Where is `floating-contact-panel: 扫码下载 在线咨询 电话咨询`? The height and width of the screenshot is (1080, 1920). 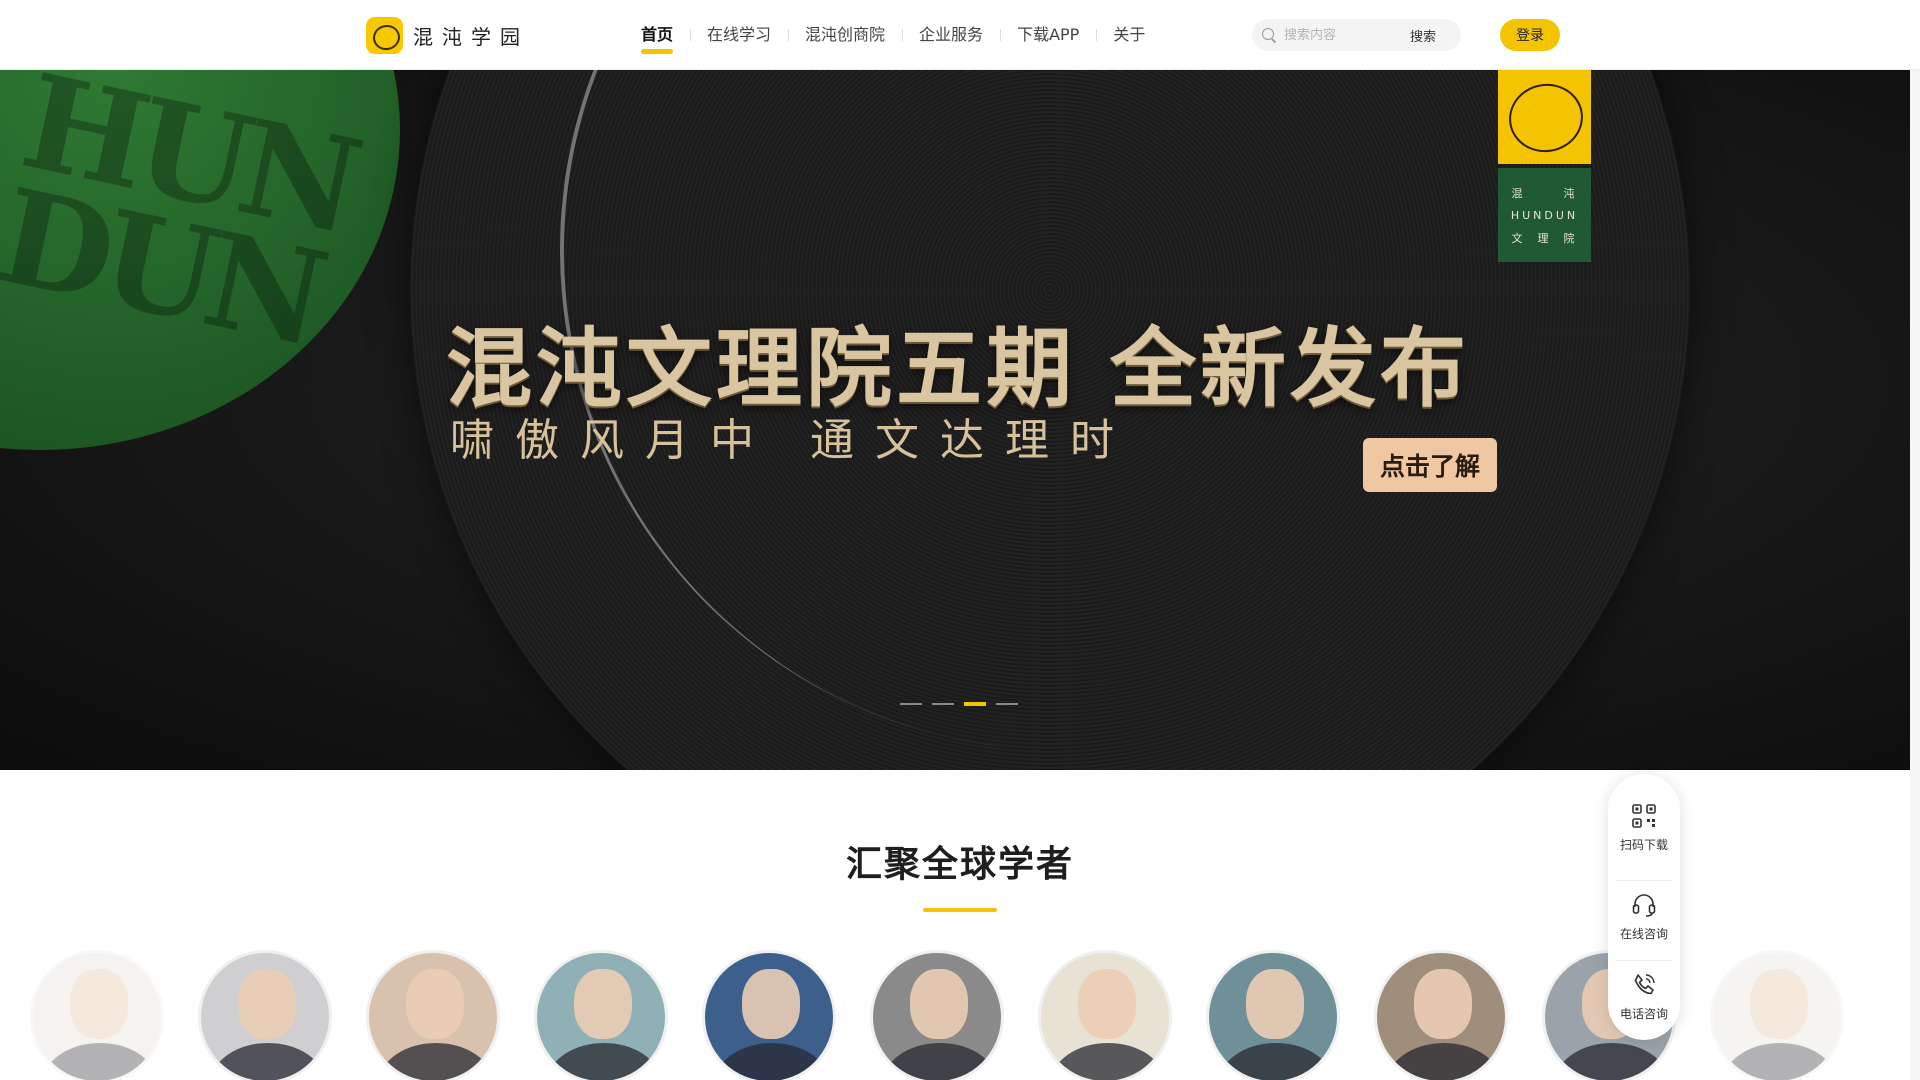 floating-contact-panel: 扫码下载 在线咨询 电话咨询 is located at coordinates (1644, 907).